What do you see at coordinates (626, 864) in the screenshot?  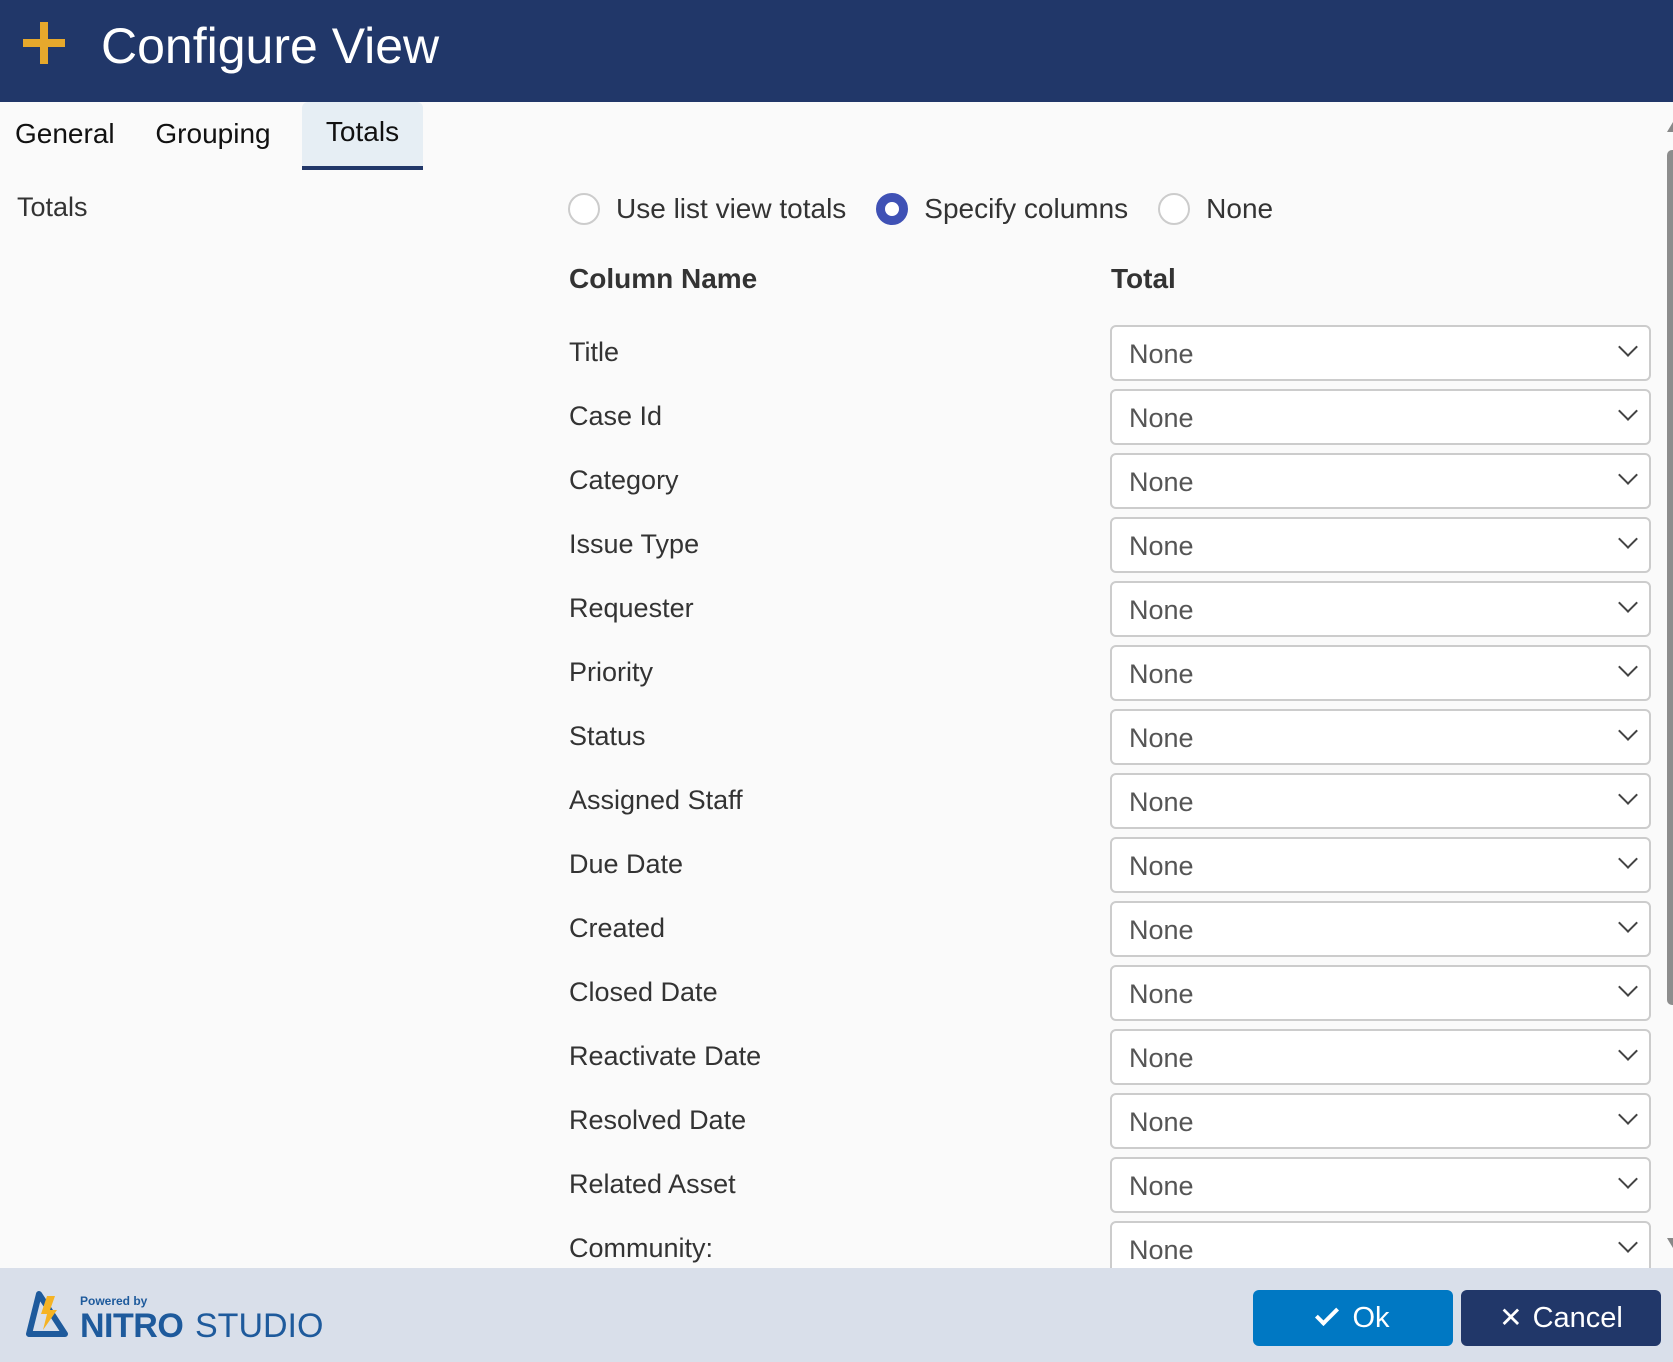 I see `column-name: Due Date` at bounding box center [626, 864].